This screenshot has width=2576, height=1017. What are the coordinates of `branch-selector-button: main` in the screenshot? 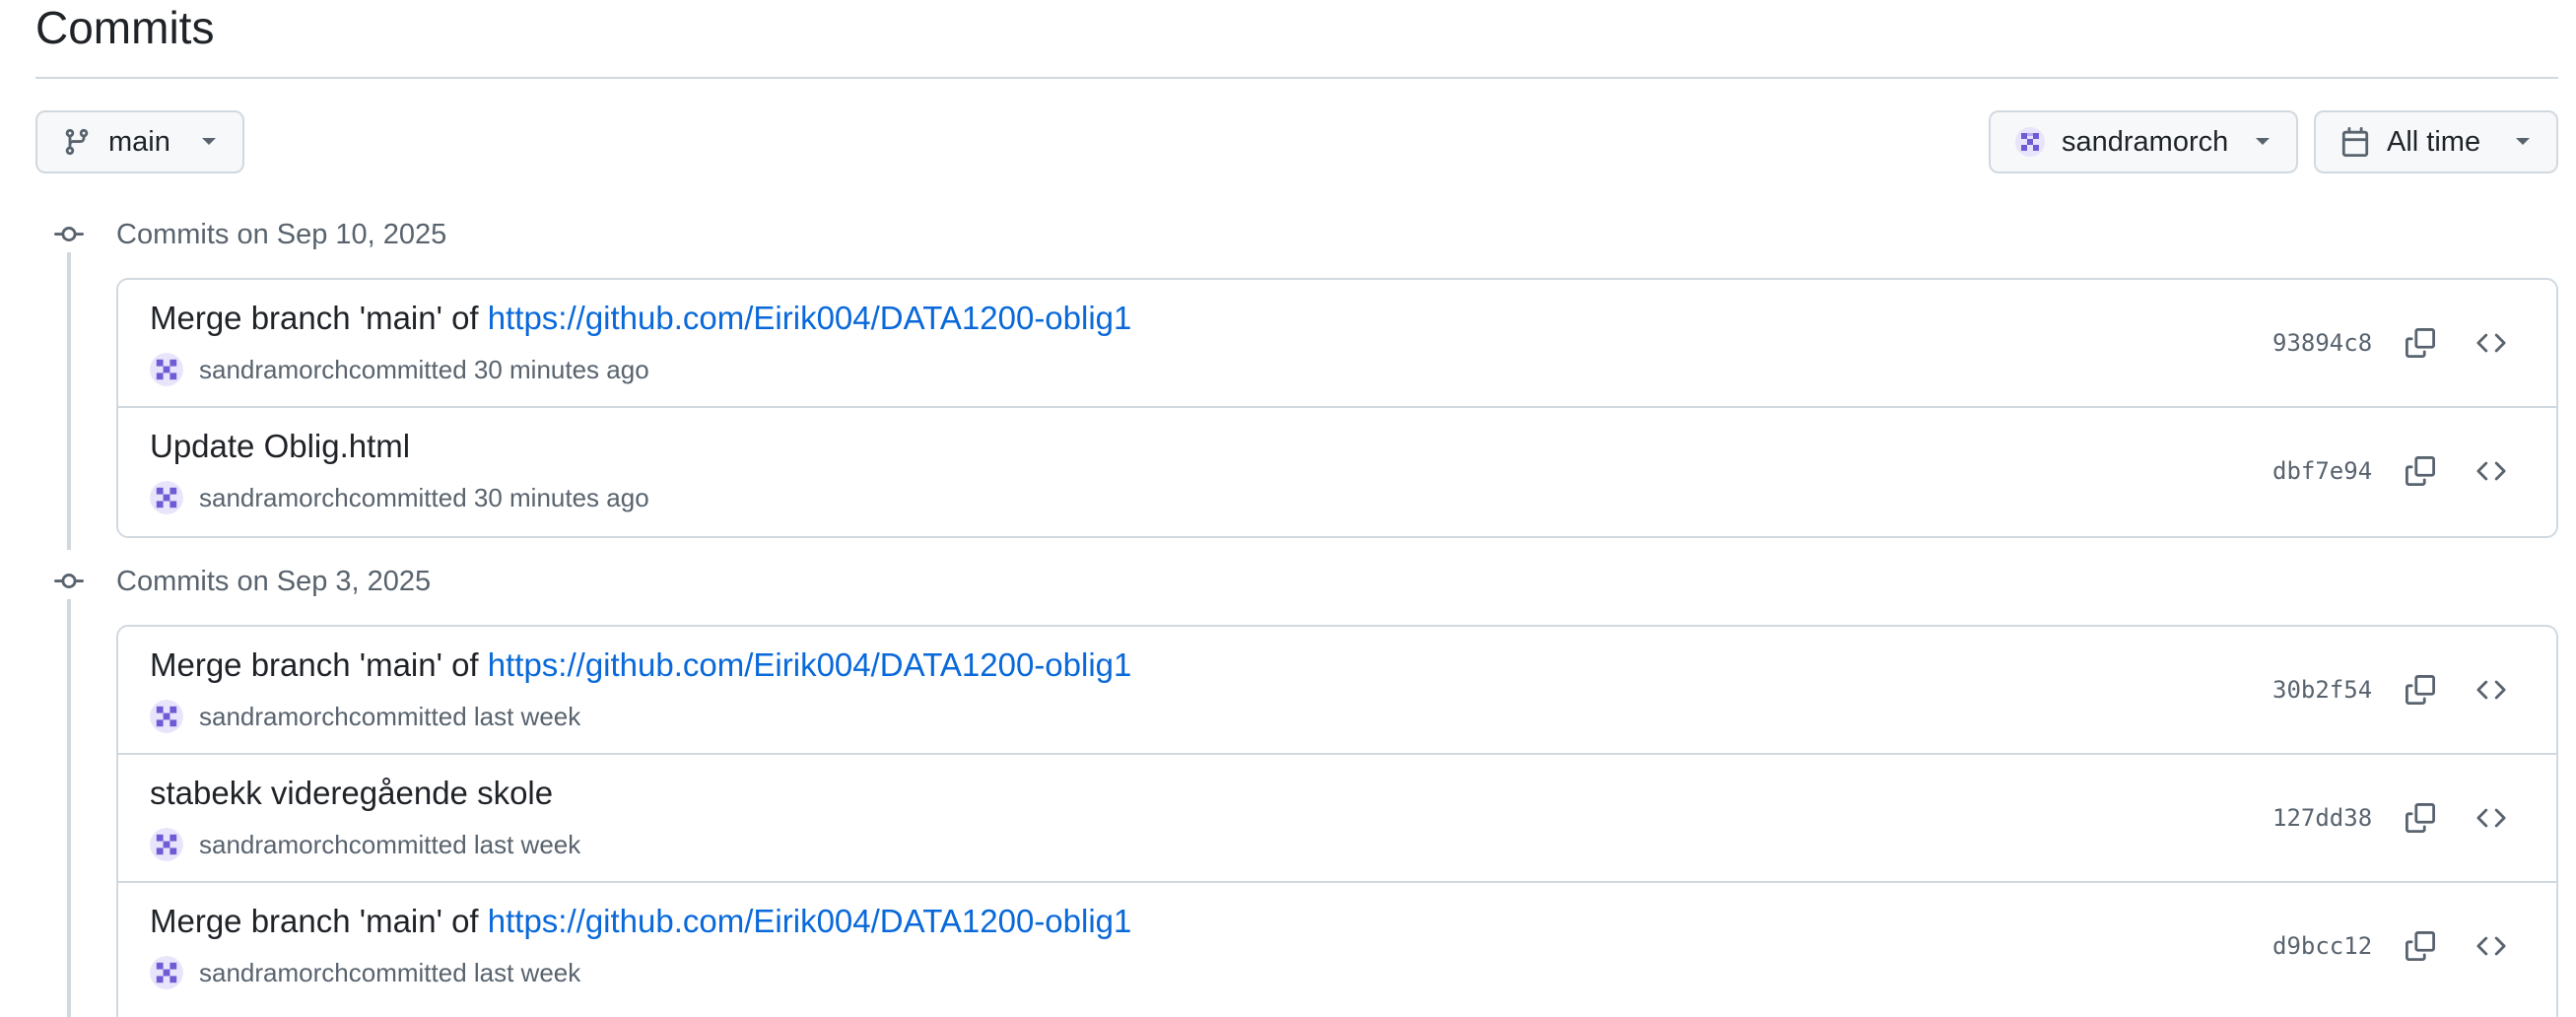 It's located at (139, 141).